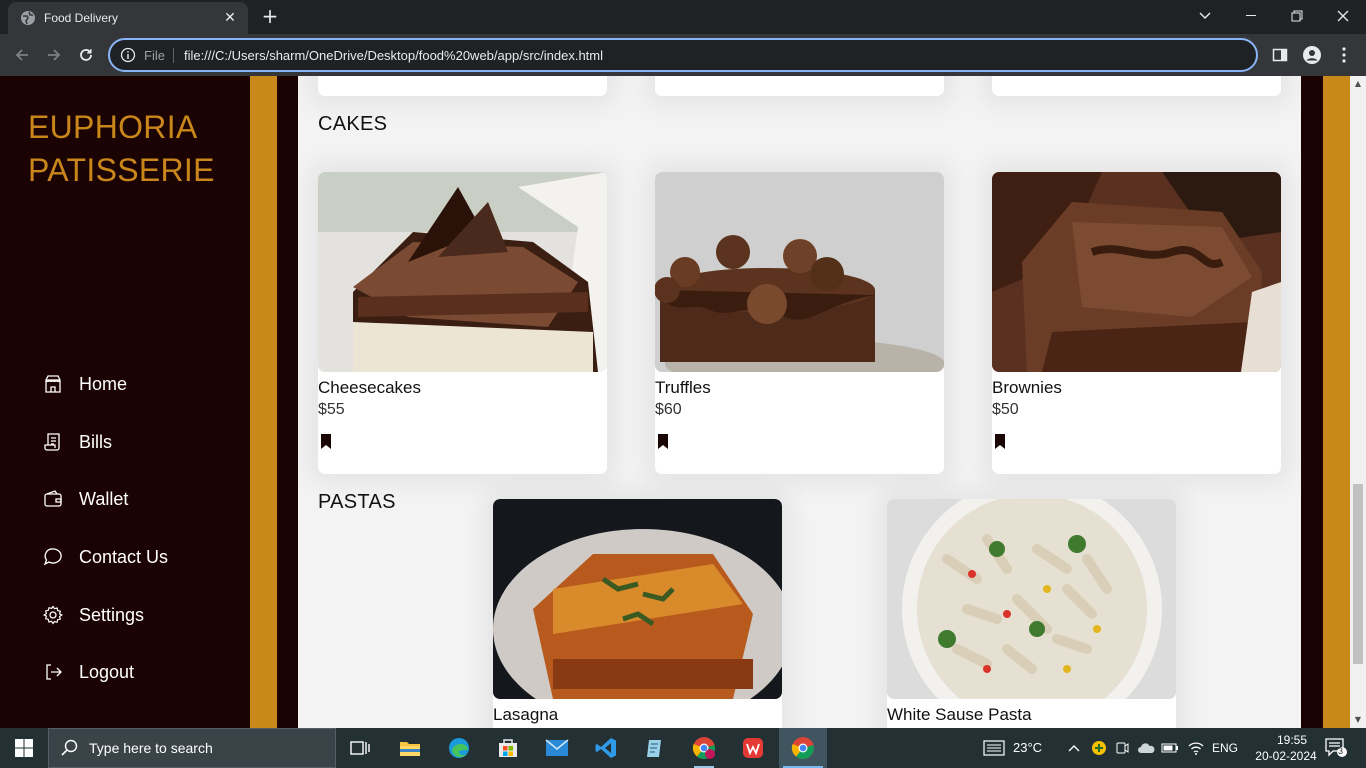 This screenshot has height=768, width=1366. I want to click on onedrive-icon, so click(1146, 748).